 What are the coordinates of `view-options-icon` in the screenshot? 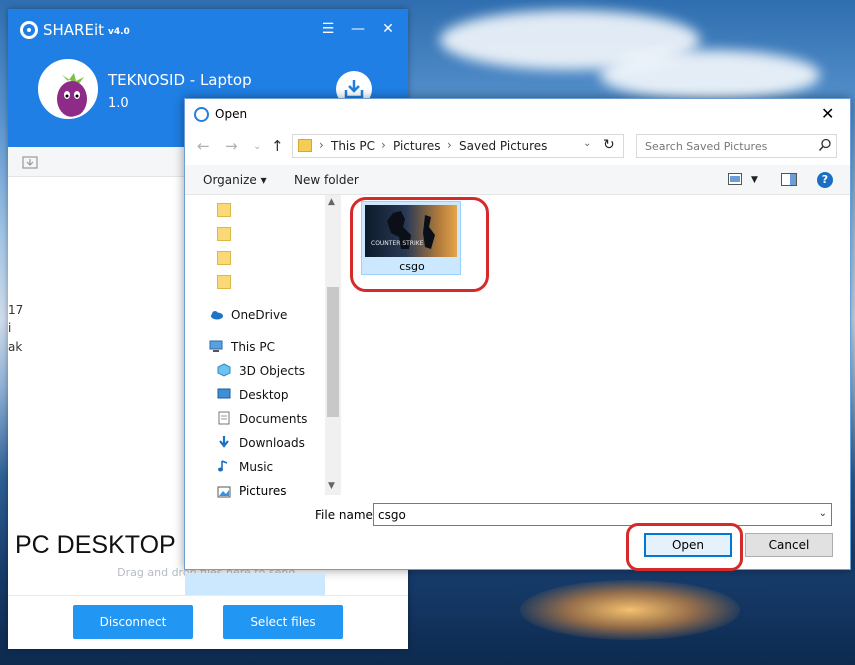 It's located at (735, 179).